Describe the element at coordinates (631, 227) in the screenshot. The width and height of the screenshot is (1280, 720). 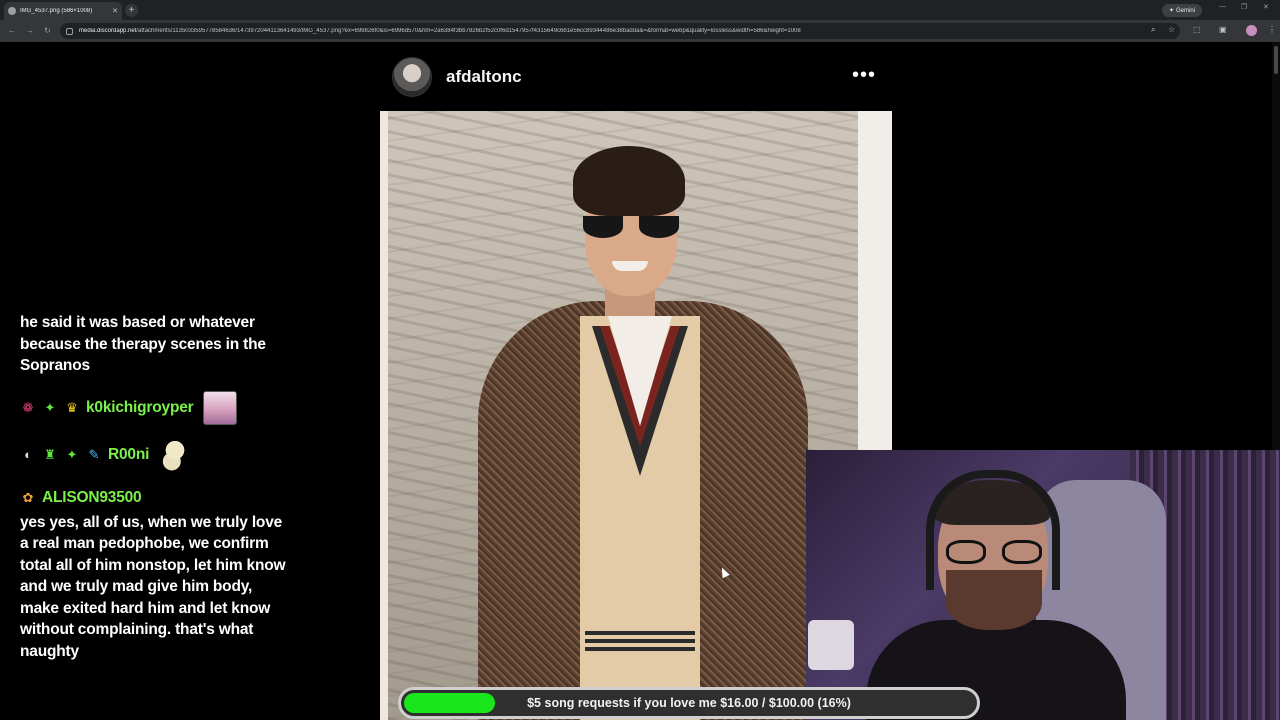
I see `sunglasses` at that location.